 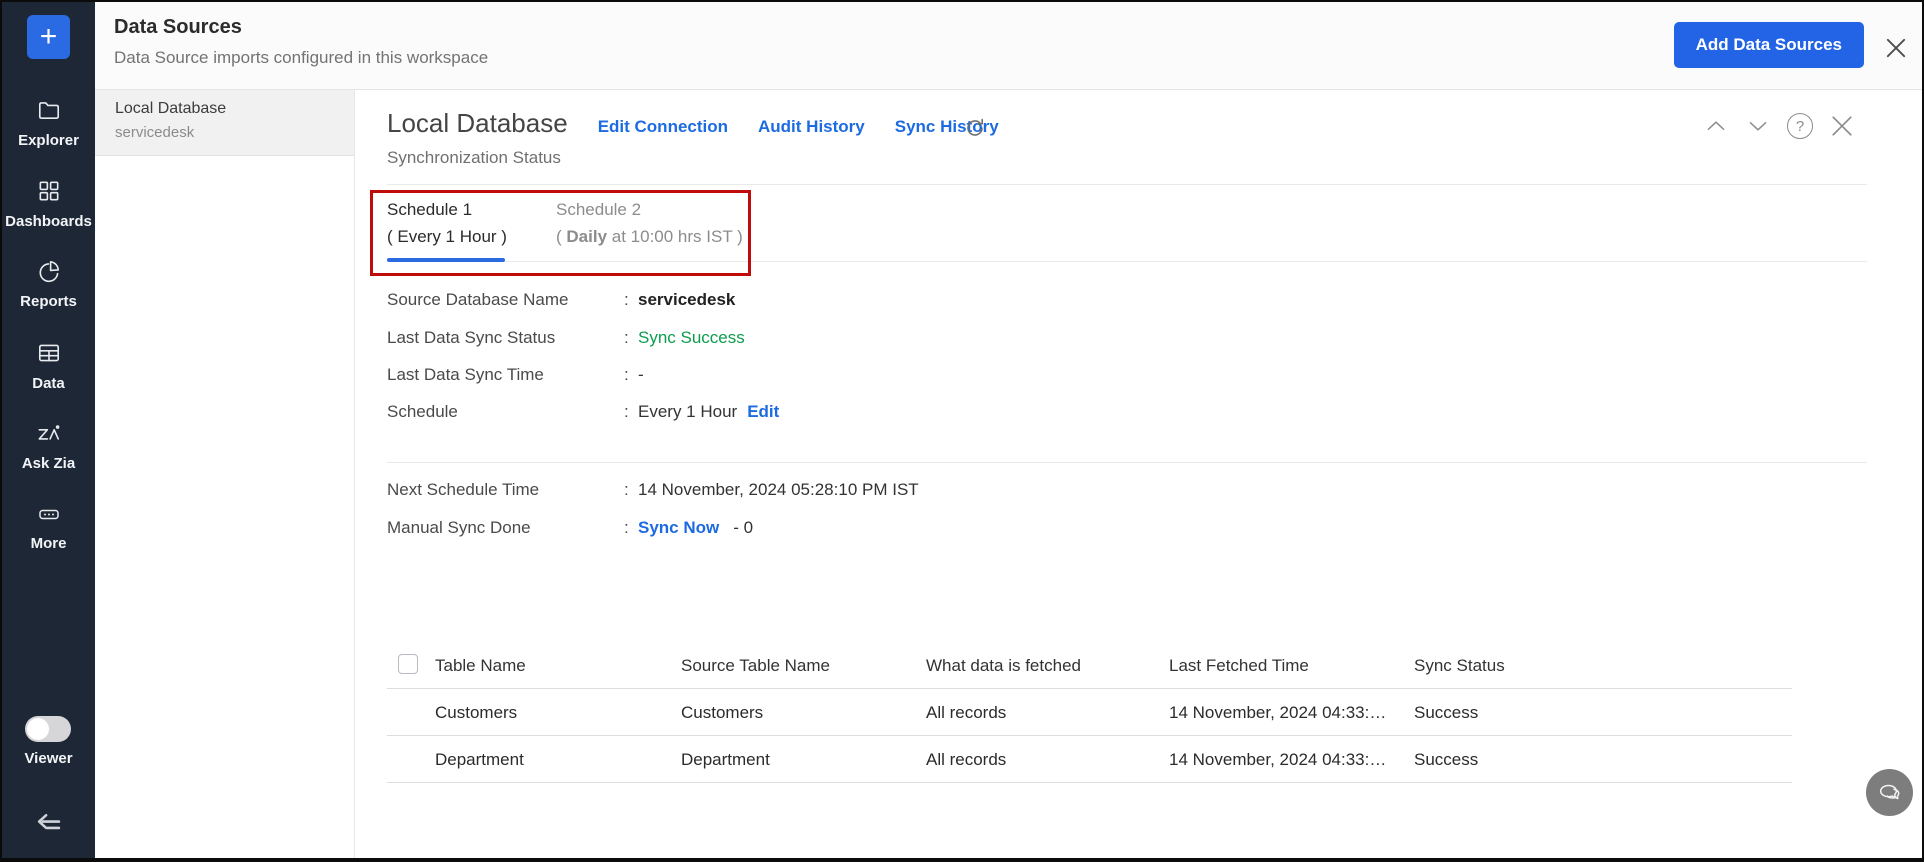 What do you see at coordinates (599, 209) in the screenshot?
I see `tab-title: Schedule 2` at bounding box center [599, 209].